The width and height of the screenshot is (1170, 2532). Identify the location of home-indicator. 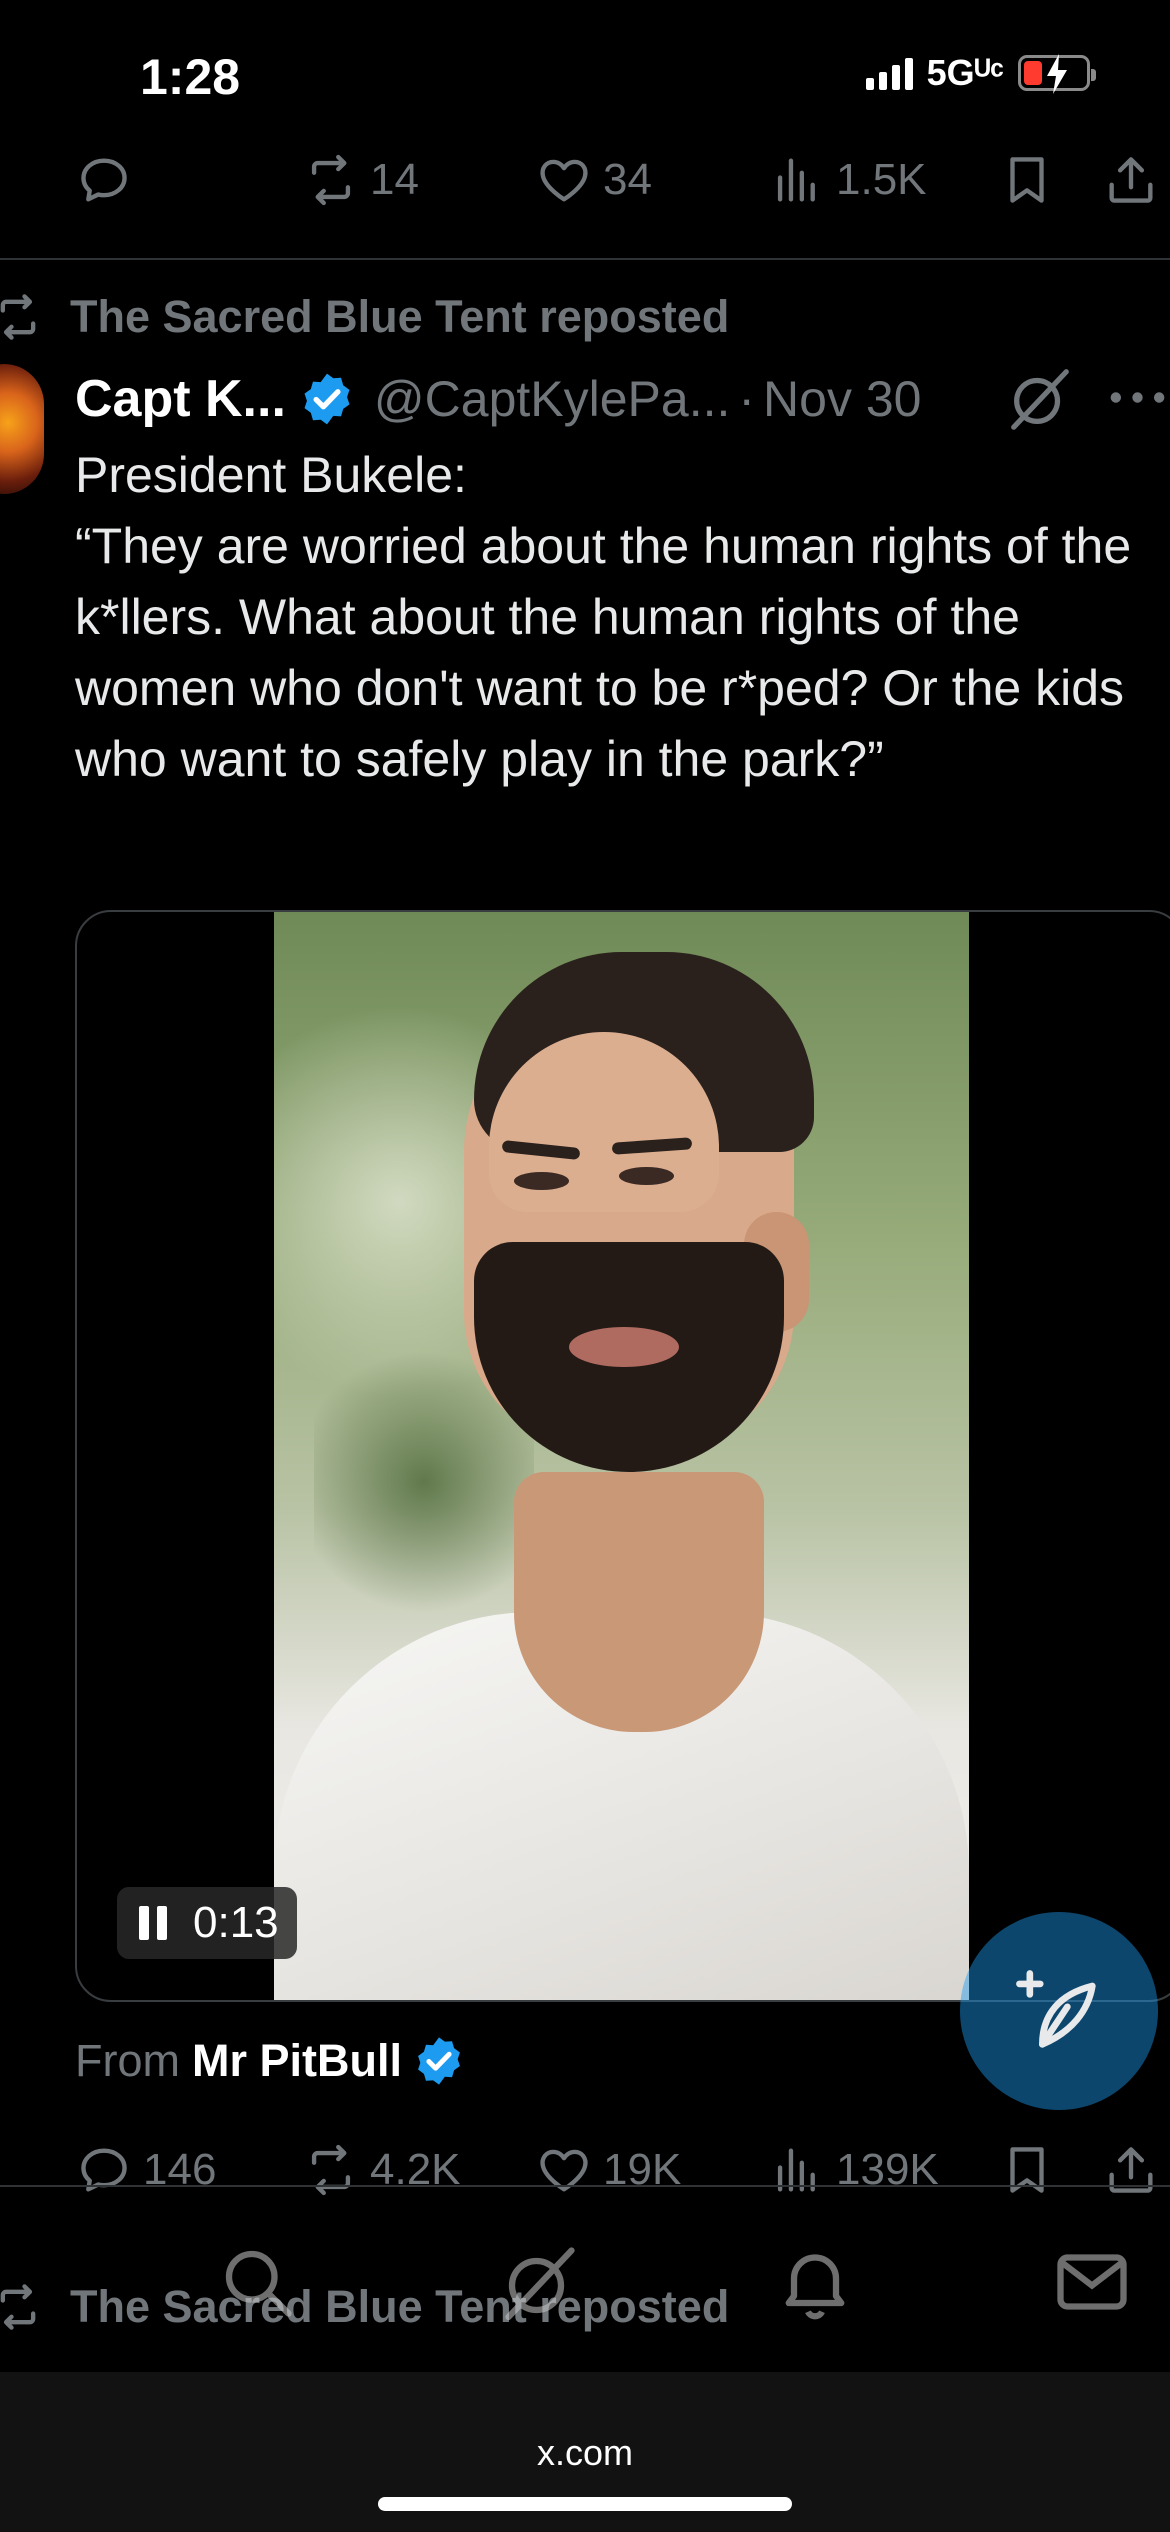
(585, 2504).